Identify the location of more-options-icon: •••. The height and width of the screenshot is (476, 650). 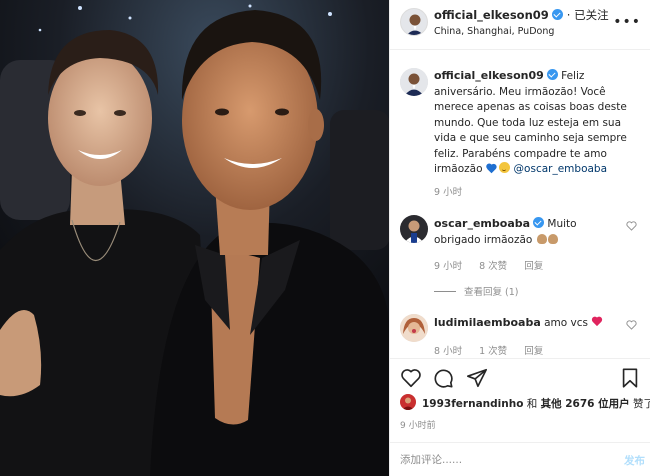
(627, 22).